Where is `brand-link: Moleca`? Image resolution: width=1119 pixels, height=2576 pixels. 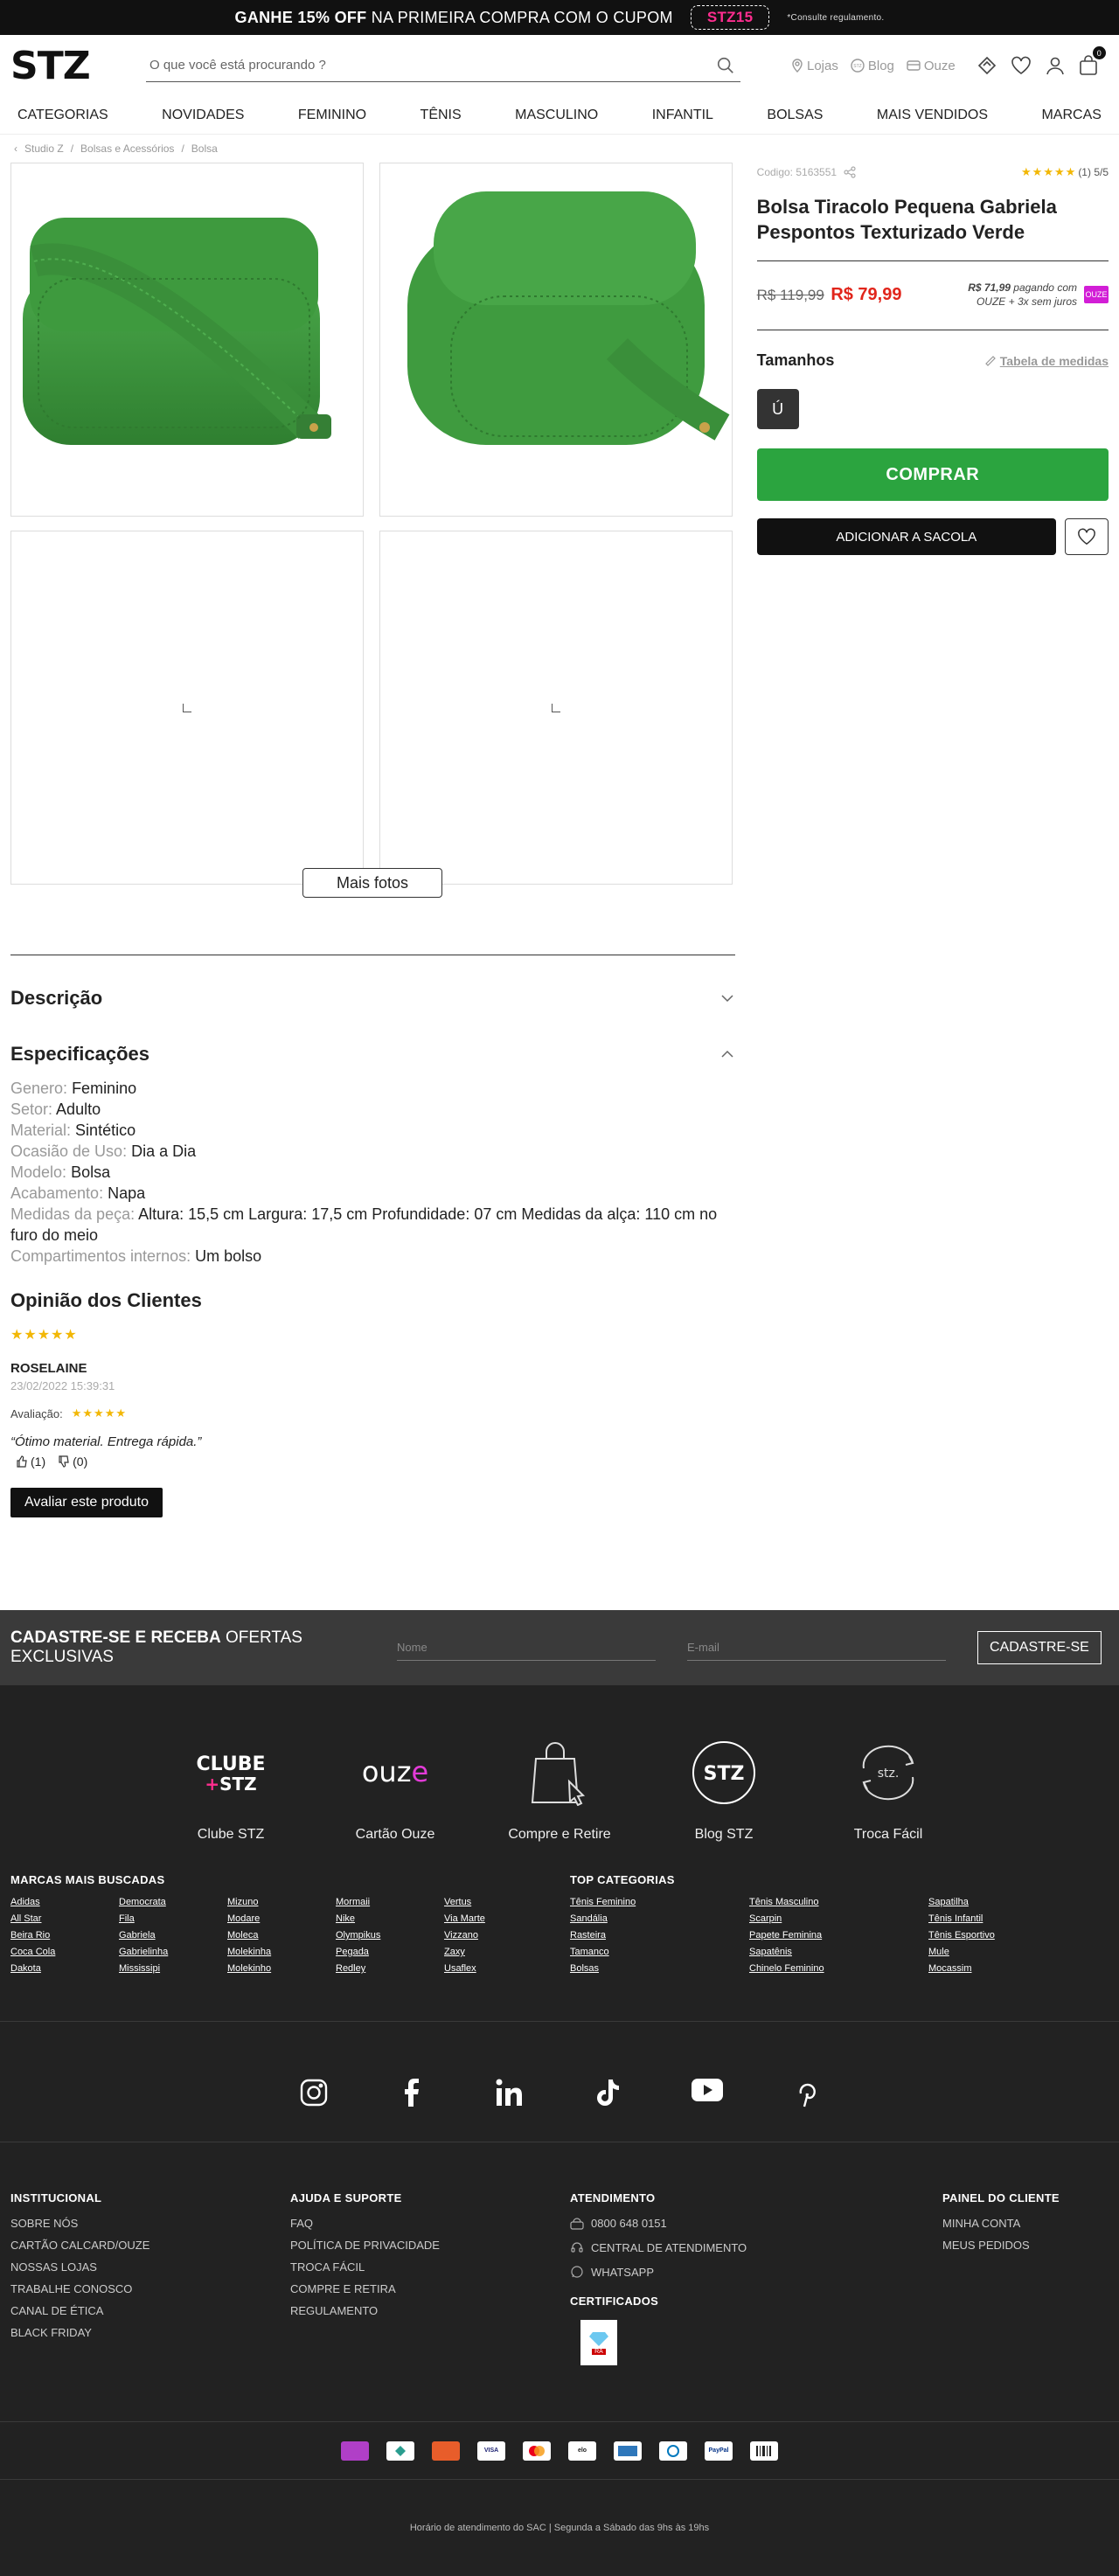 brand-link: Moleca is located at coordinates (281, 1935).